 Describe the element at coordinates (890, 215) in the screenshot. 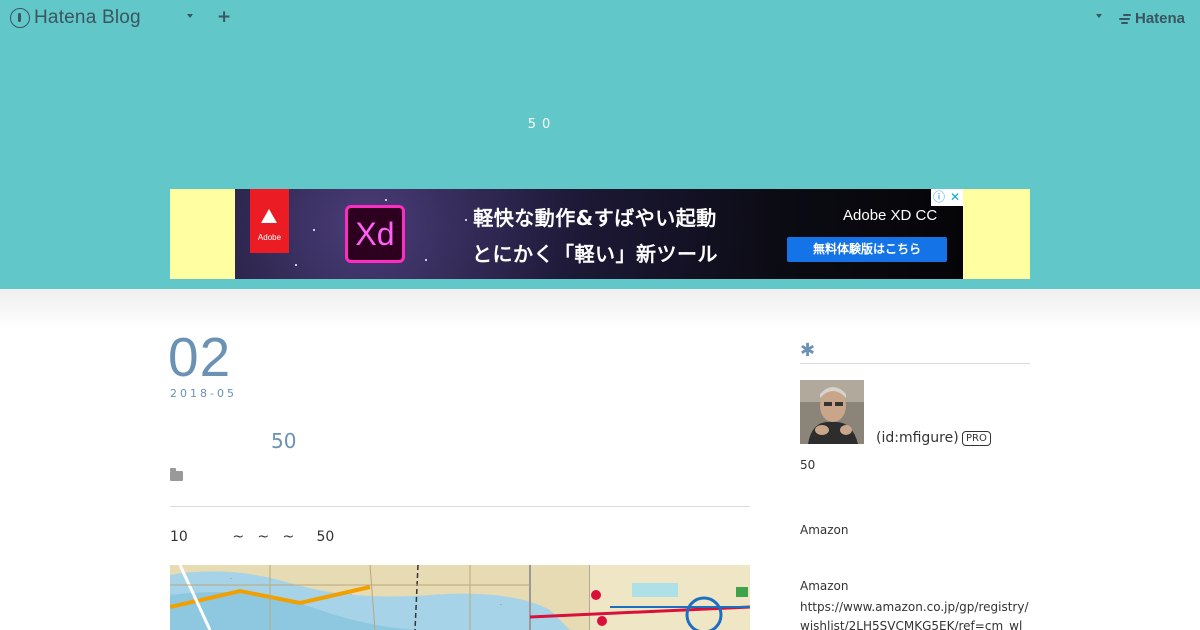

I see `ad-brand: Adobe XD CC` at that location.